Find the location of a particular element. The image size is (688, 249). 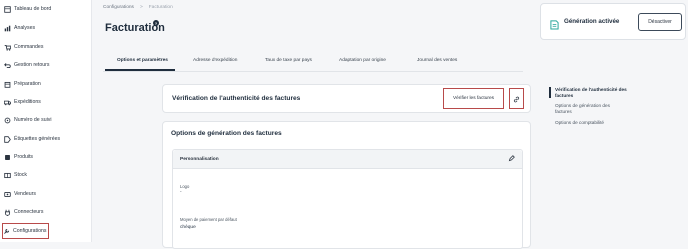

sidebar-item-expeditions: Expéditions is located at coordinates (46, 102).